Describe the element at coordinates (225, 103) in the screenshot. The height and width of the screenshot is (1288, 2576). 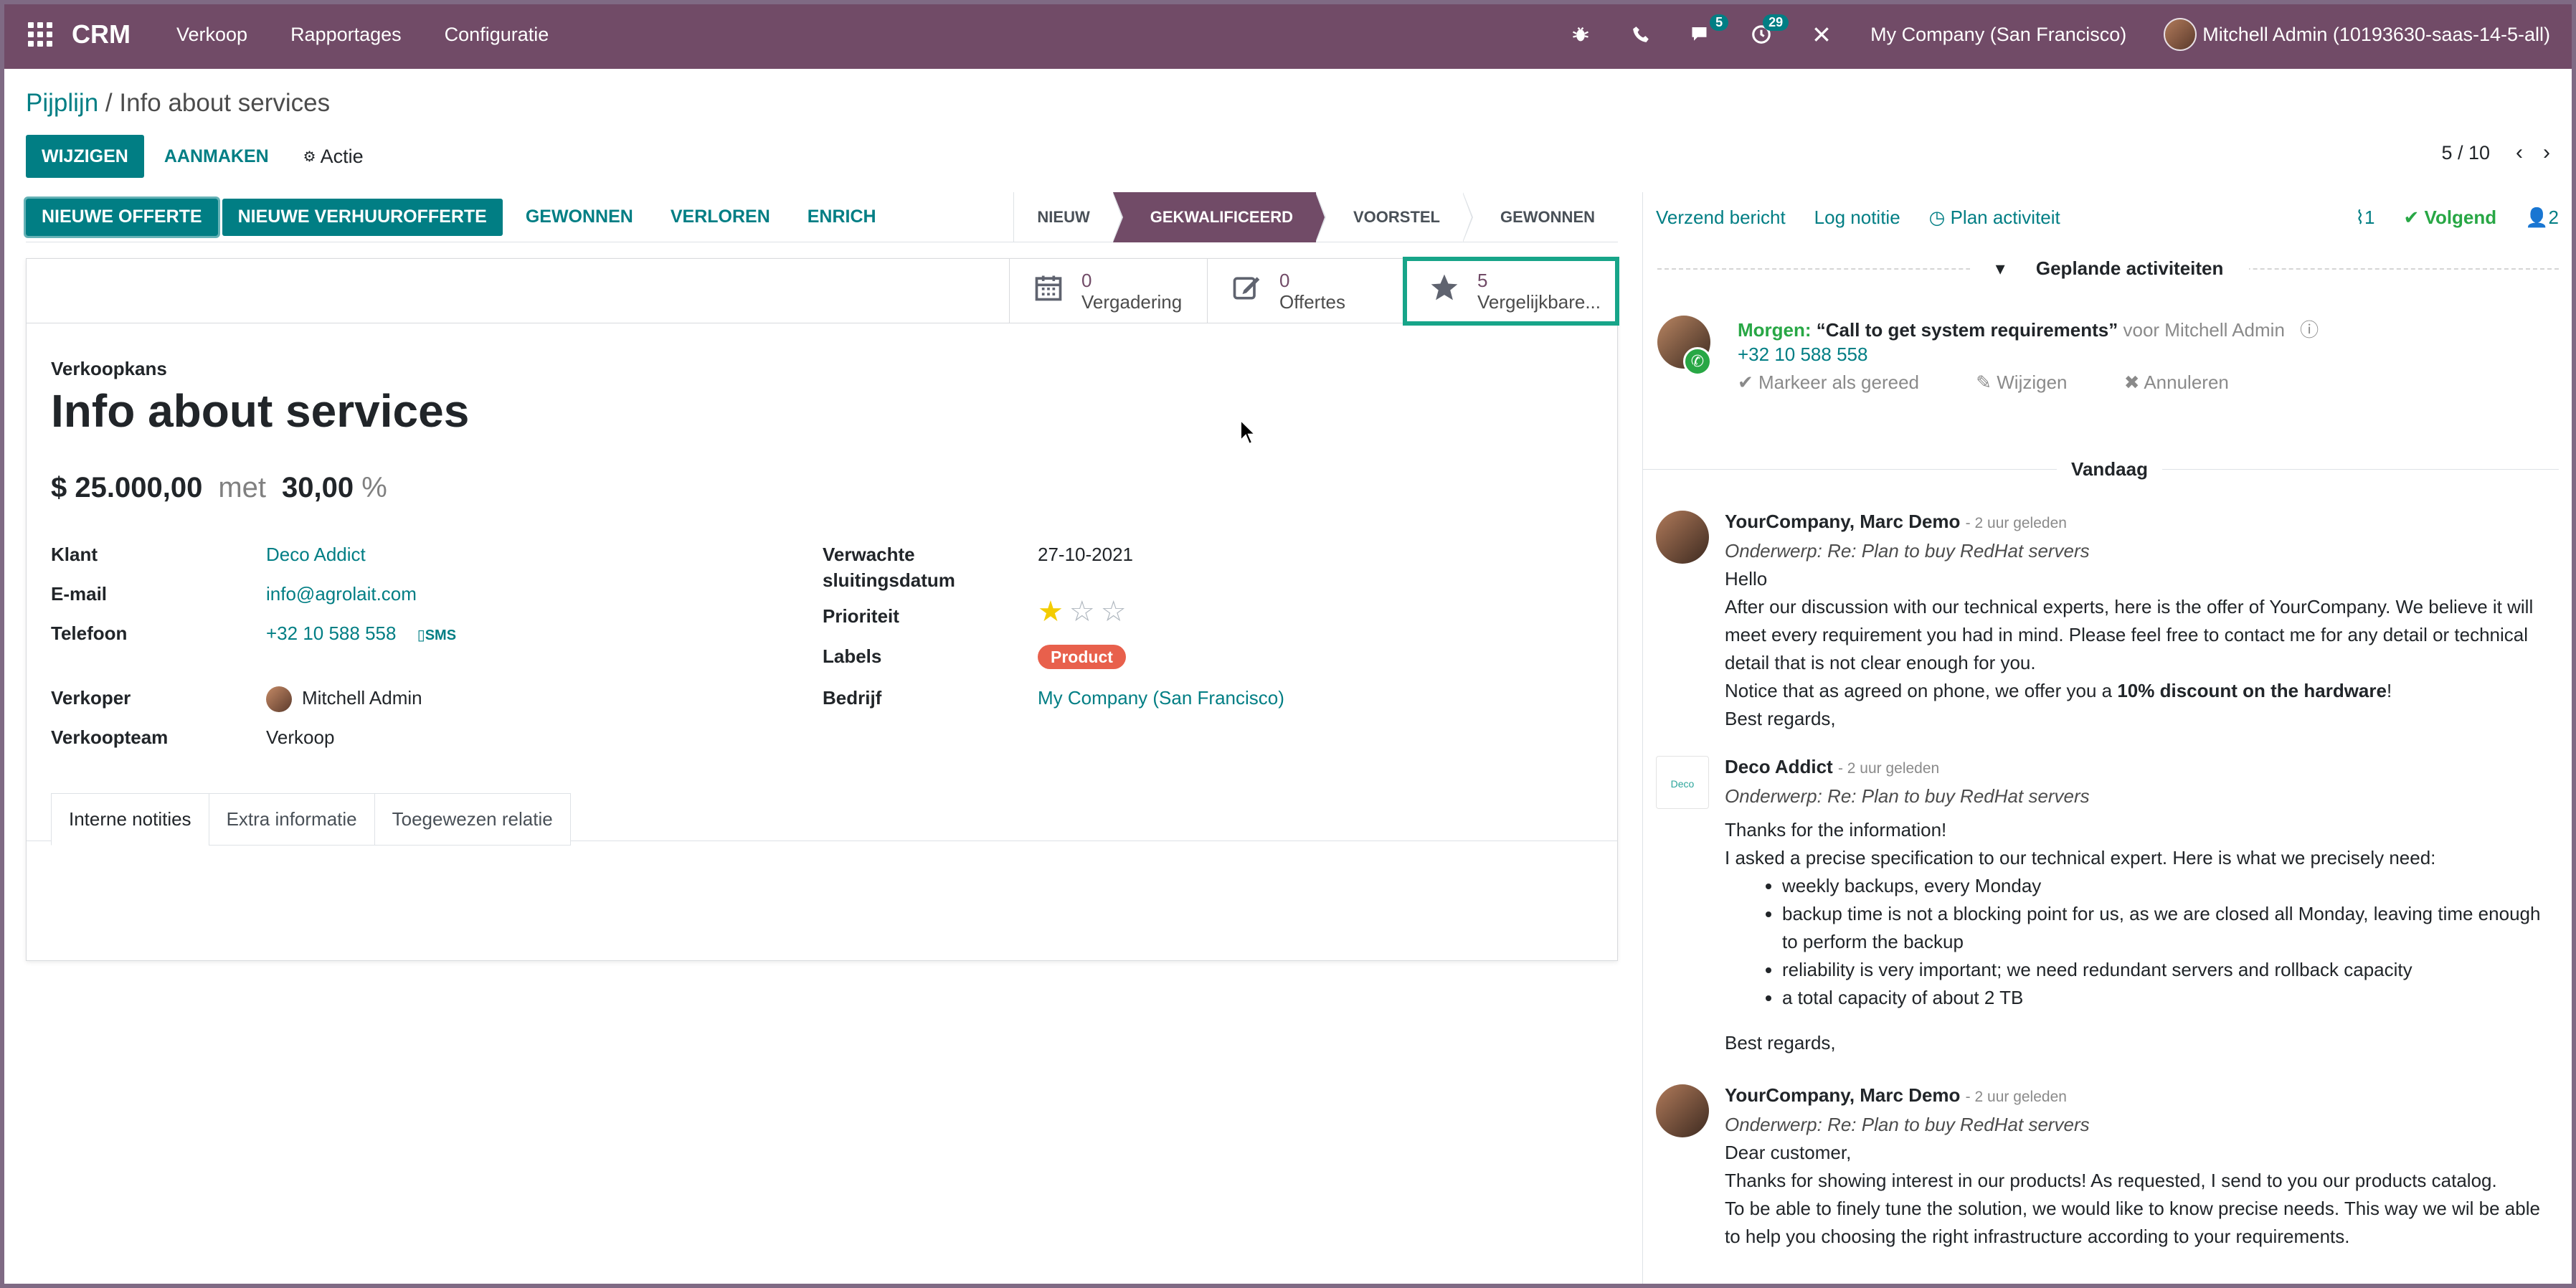
I see `breadcrumb-current: Info about services` at that location.